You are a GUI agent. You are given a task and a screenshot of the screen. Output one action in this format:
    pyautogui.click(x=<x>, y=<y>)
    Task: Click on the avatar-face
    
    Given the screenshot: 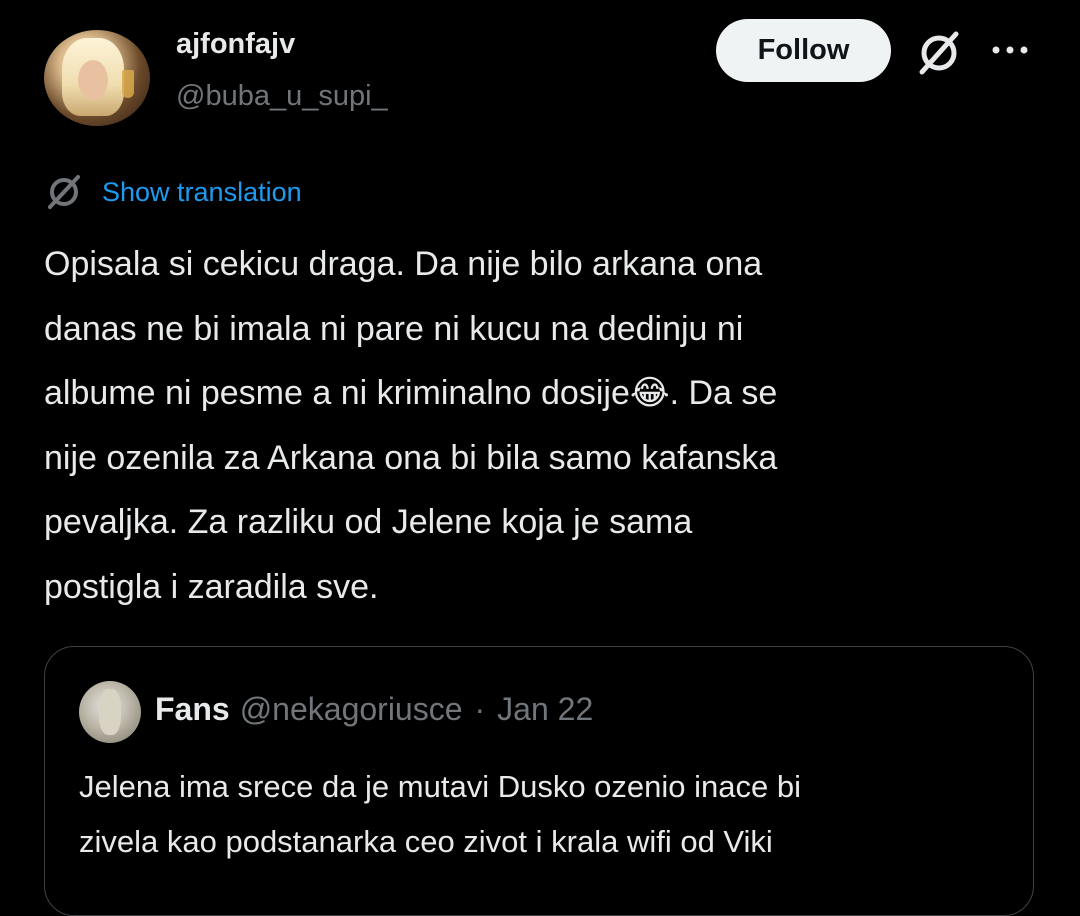 What is the action you would take?
    pyautogui.click(x=93, y=80)
    